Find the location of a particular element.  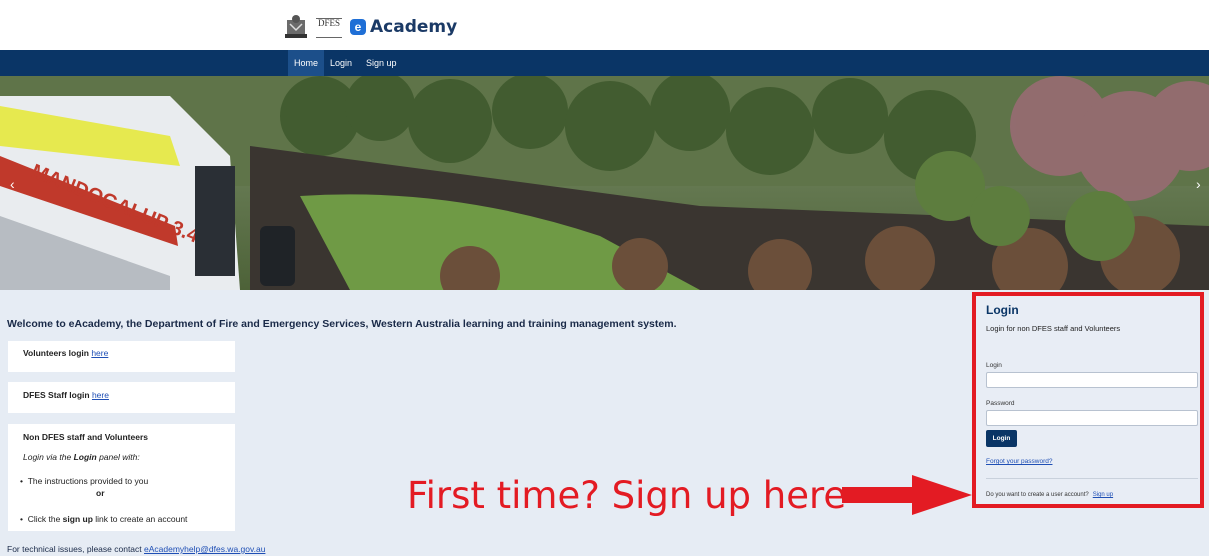

bullet-instructions: • The instructions provided to you is located at coordinates (84, 481).